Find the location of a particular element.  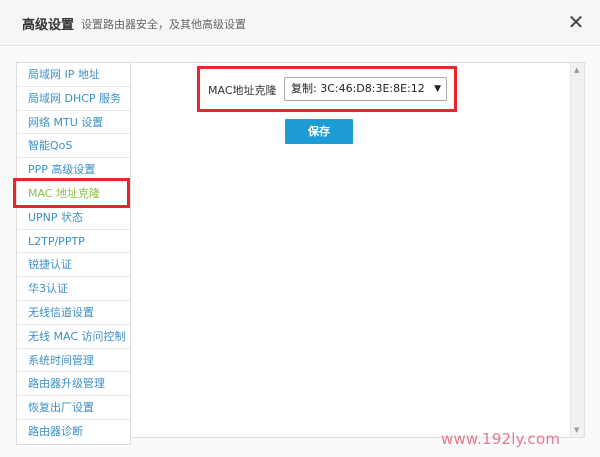

sidebar-item-firmware-upgrade: 路由器升级管理 is located at coordinates (73, 384).